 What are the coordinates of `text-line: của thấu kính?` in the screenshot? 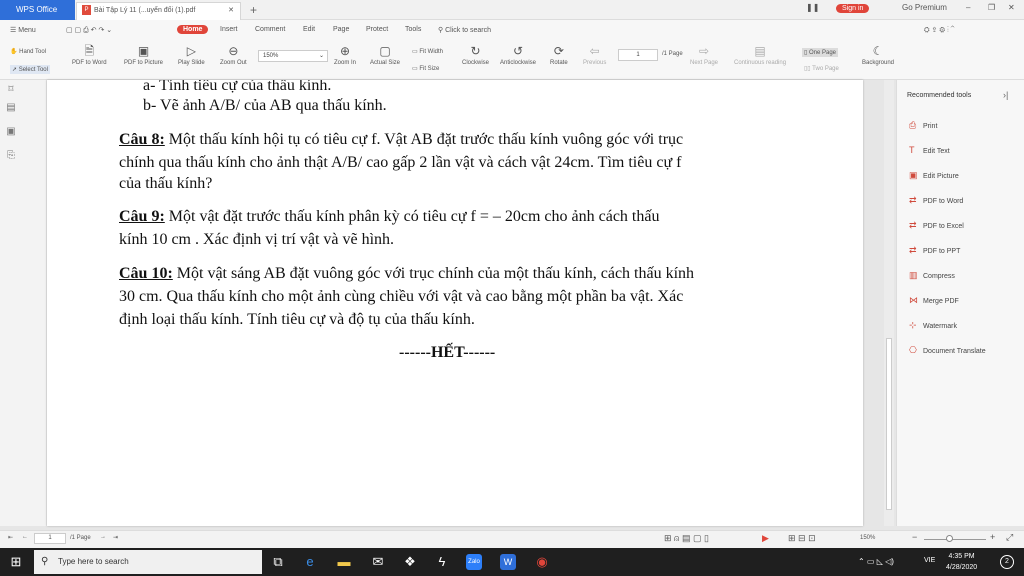 It's located at (166, 183).